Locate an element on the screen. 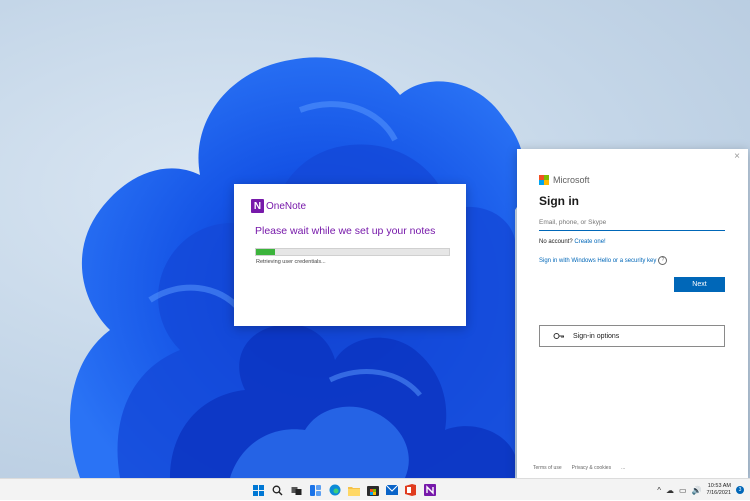 The width and height of the screenshot is (750, 501). file-explorer-icon is located at coordinates (353, 490).